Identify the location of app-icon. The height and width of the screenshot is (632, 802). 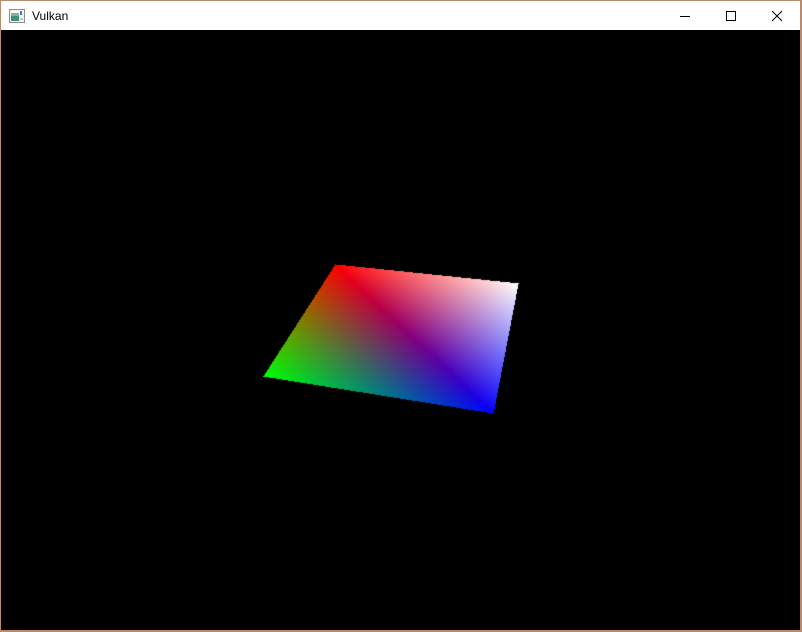
(17, 16).